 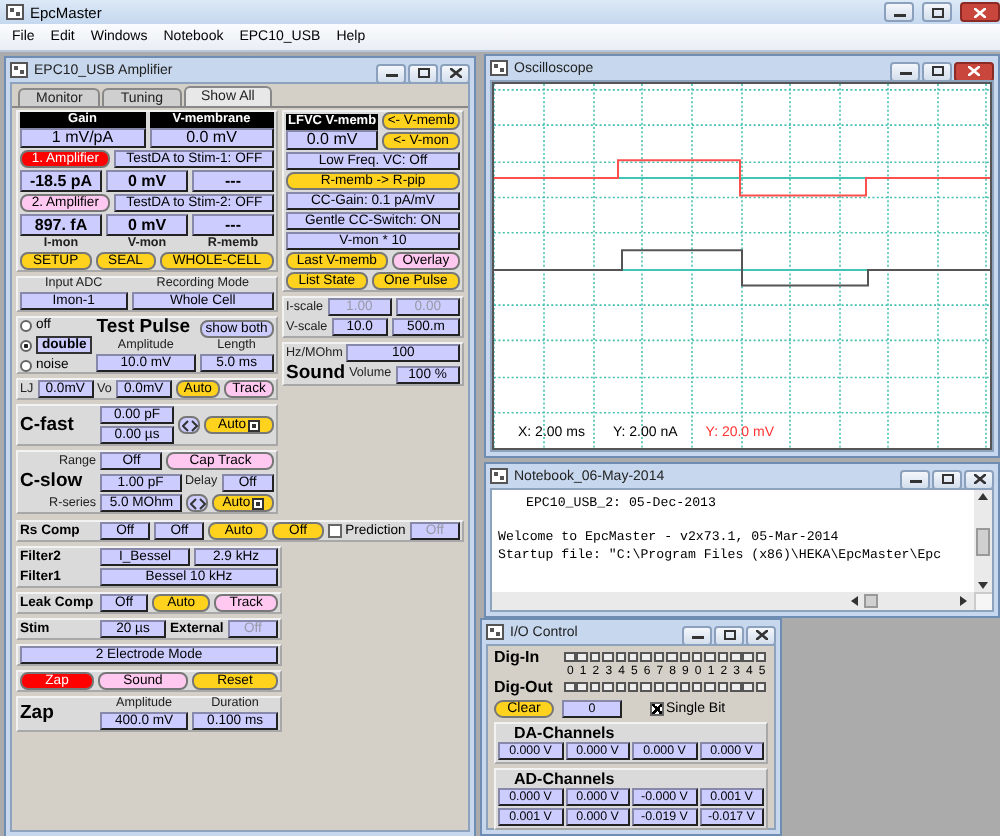 I want to click on readout-value: 897. fA, so click(x=61, y=225).